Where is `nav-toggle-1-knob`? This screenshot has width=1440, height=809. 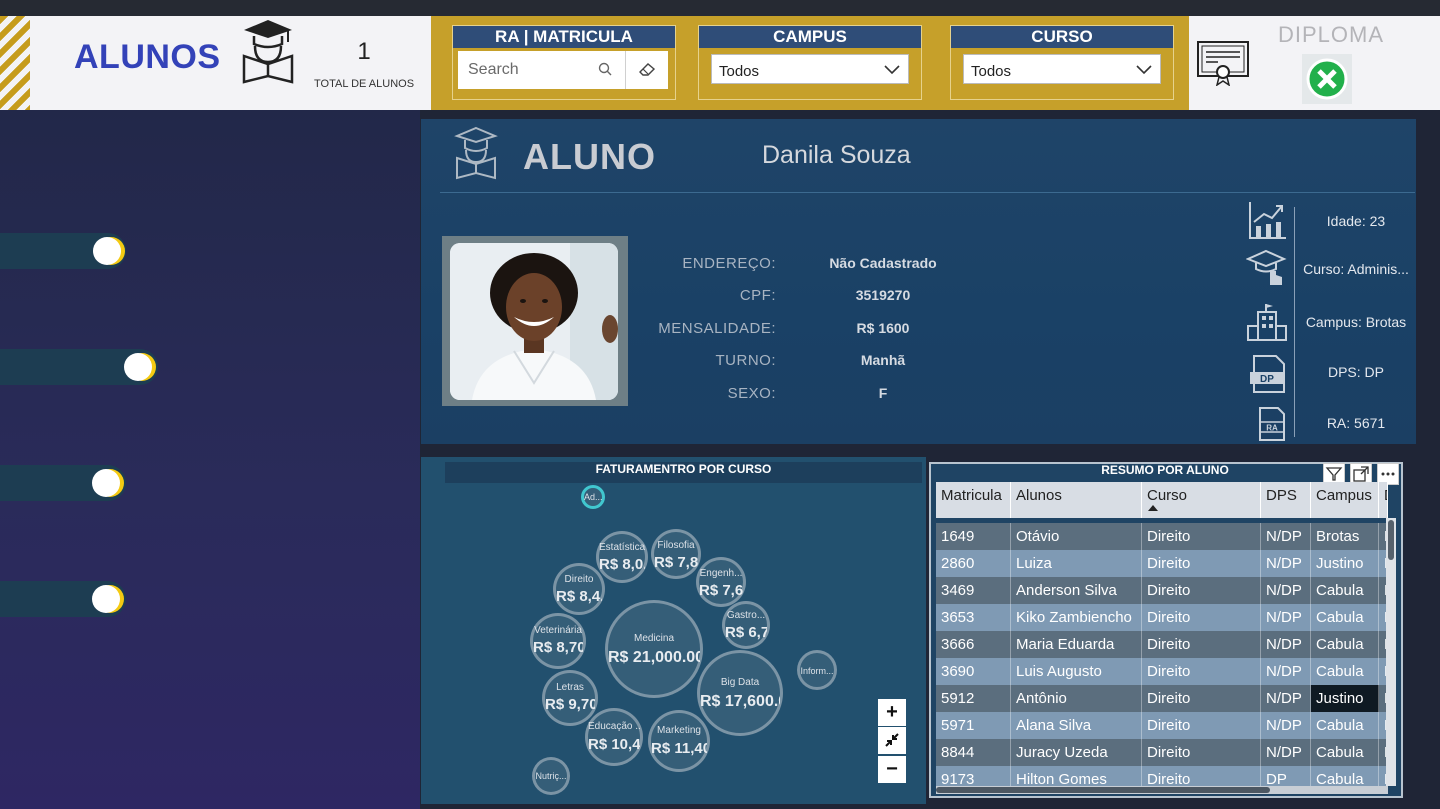
nav-toggle-1-knob is located at coordinates (107, 251).